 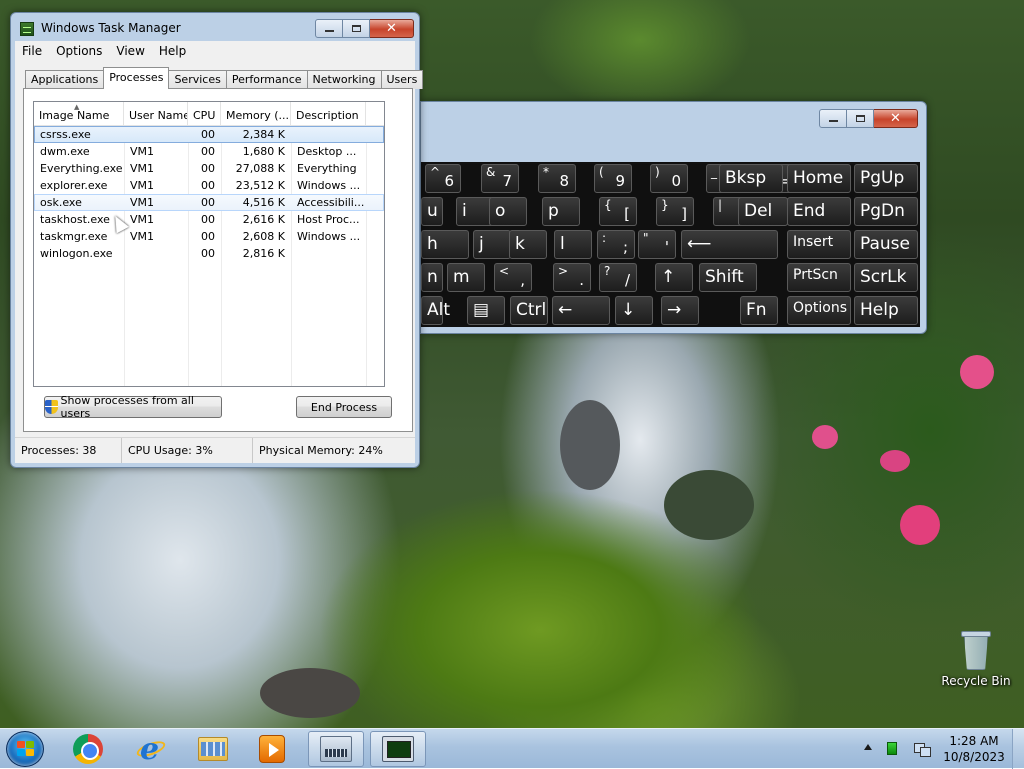 What do you see at coordinates (860, 118) in the screenshot?
I see `osk-maximize-button` at bounding box center [860, 118].